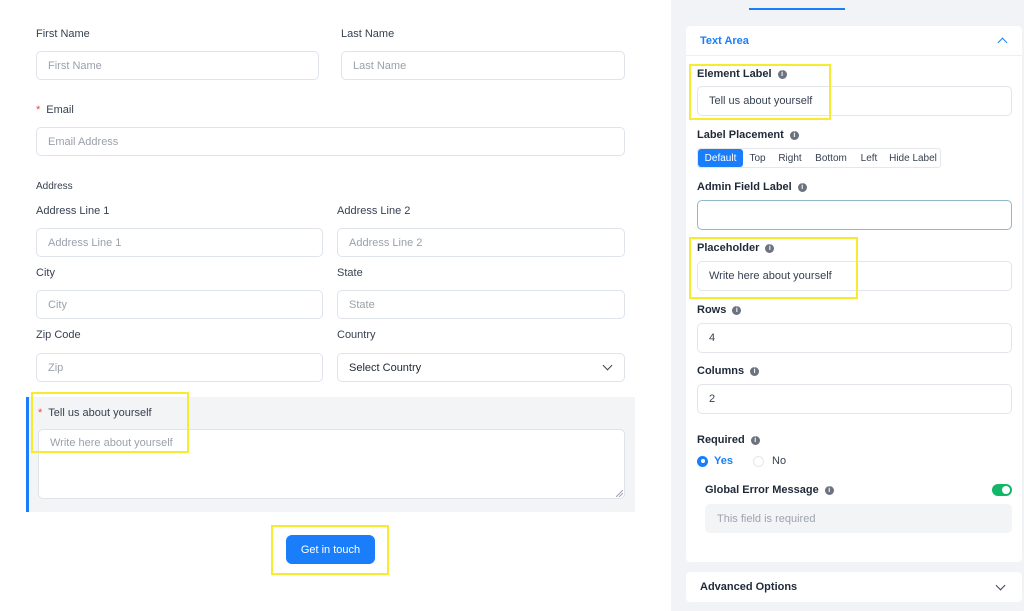  What do you see at coordinates (854, 587) in the screenshot?
I see `advanced-options-header: Advanced Options` at bounding box center [854, 587].